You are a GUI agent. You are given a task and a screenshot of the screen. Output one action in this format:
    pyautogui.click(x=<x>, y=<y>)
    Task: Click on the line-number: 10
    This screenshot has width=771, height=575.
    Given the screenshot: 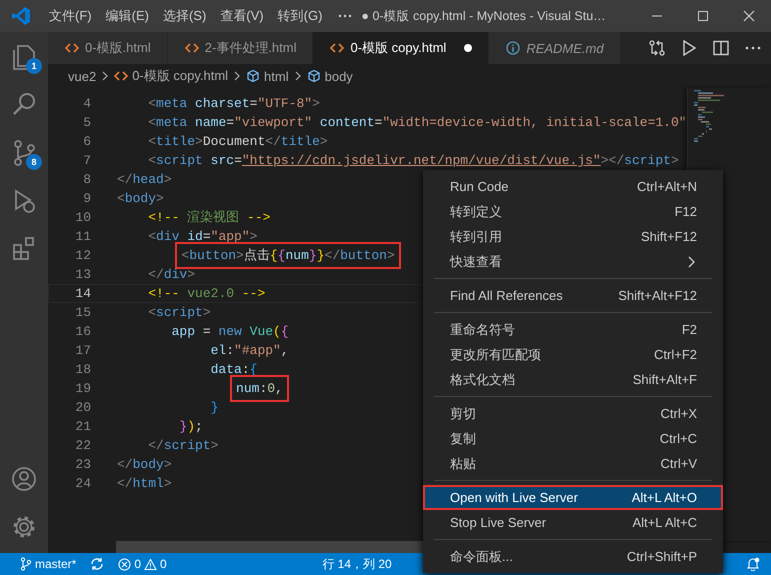 What is the action you would take?
    pyautogui.click(x=83, y=218)
    